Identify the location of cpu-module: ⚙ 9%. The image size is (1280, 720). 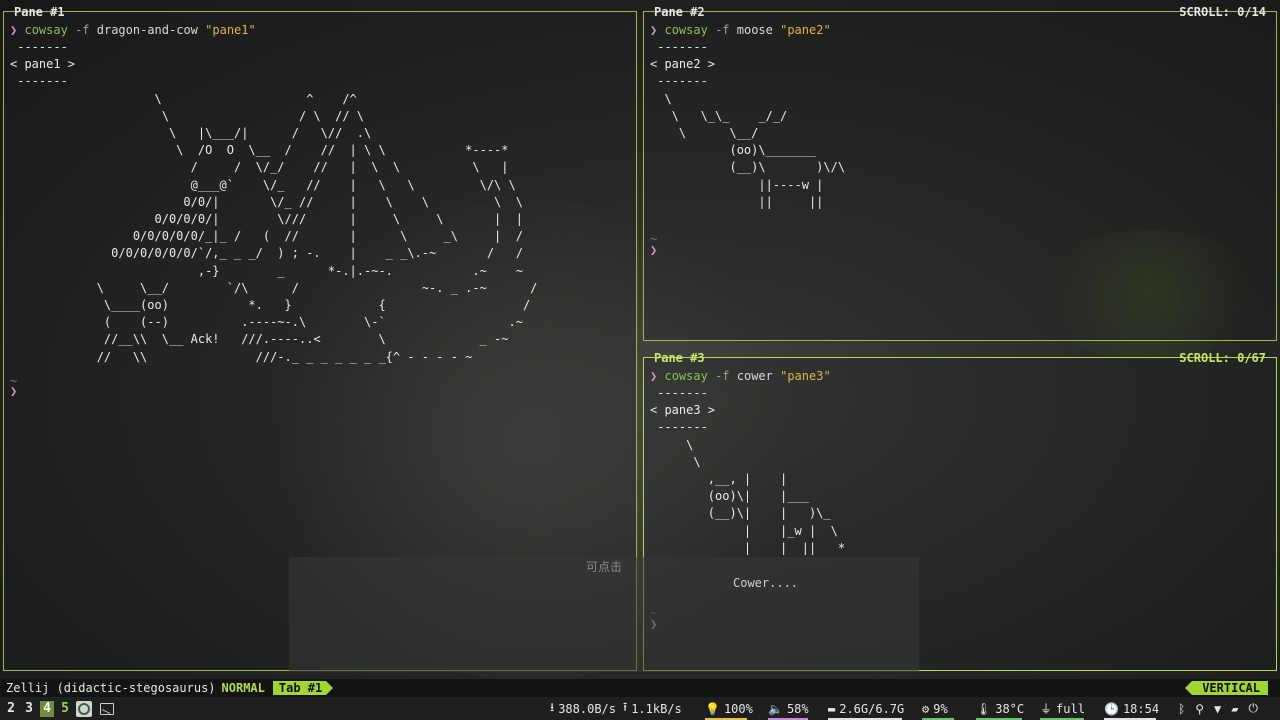
(938, 710).